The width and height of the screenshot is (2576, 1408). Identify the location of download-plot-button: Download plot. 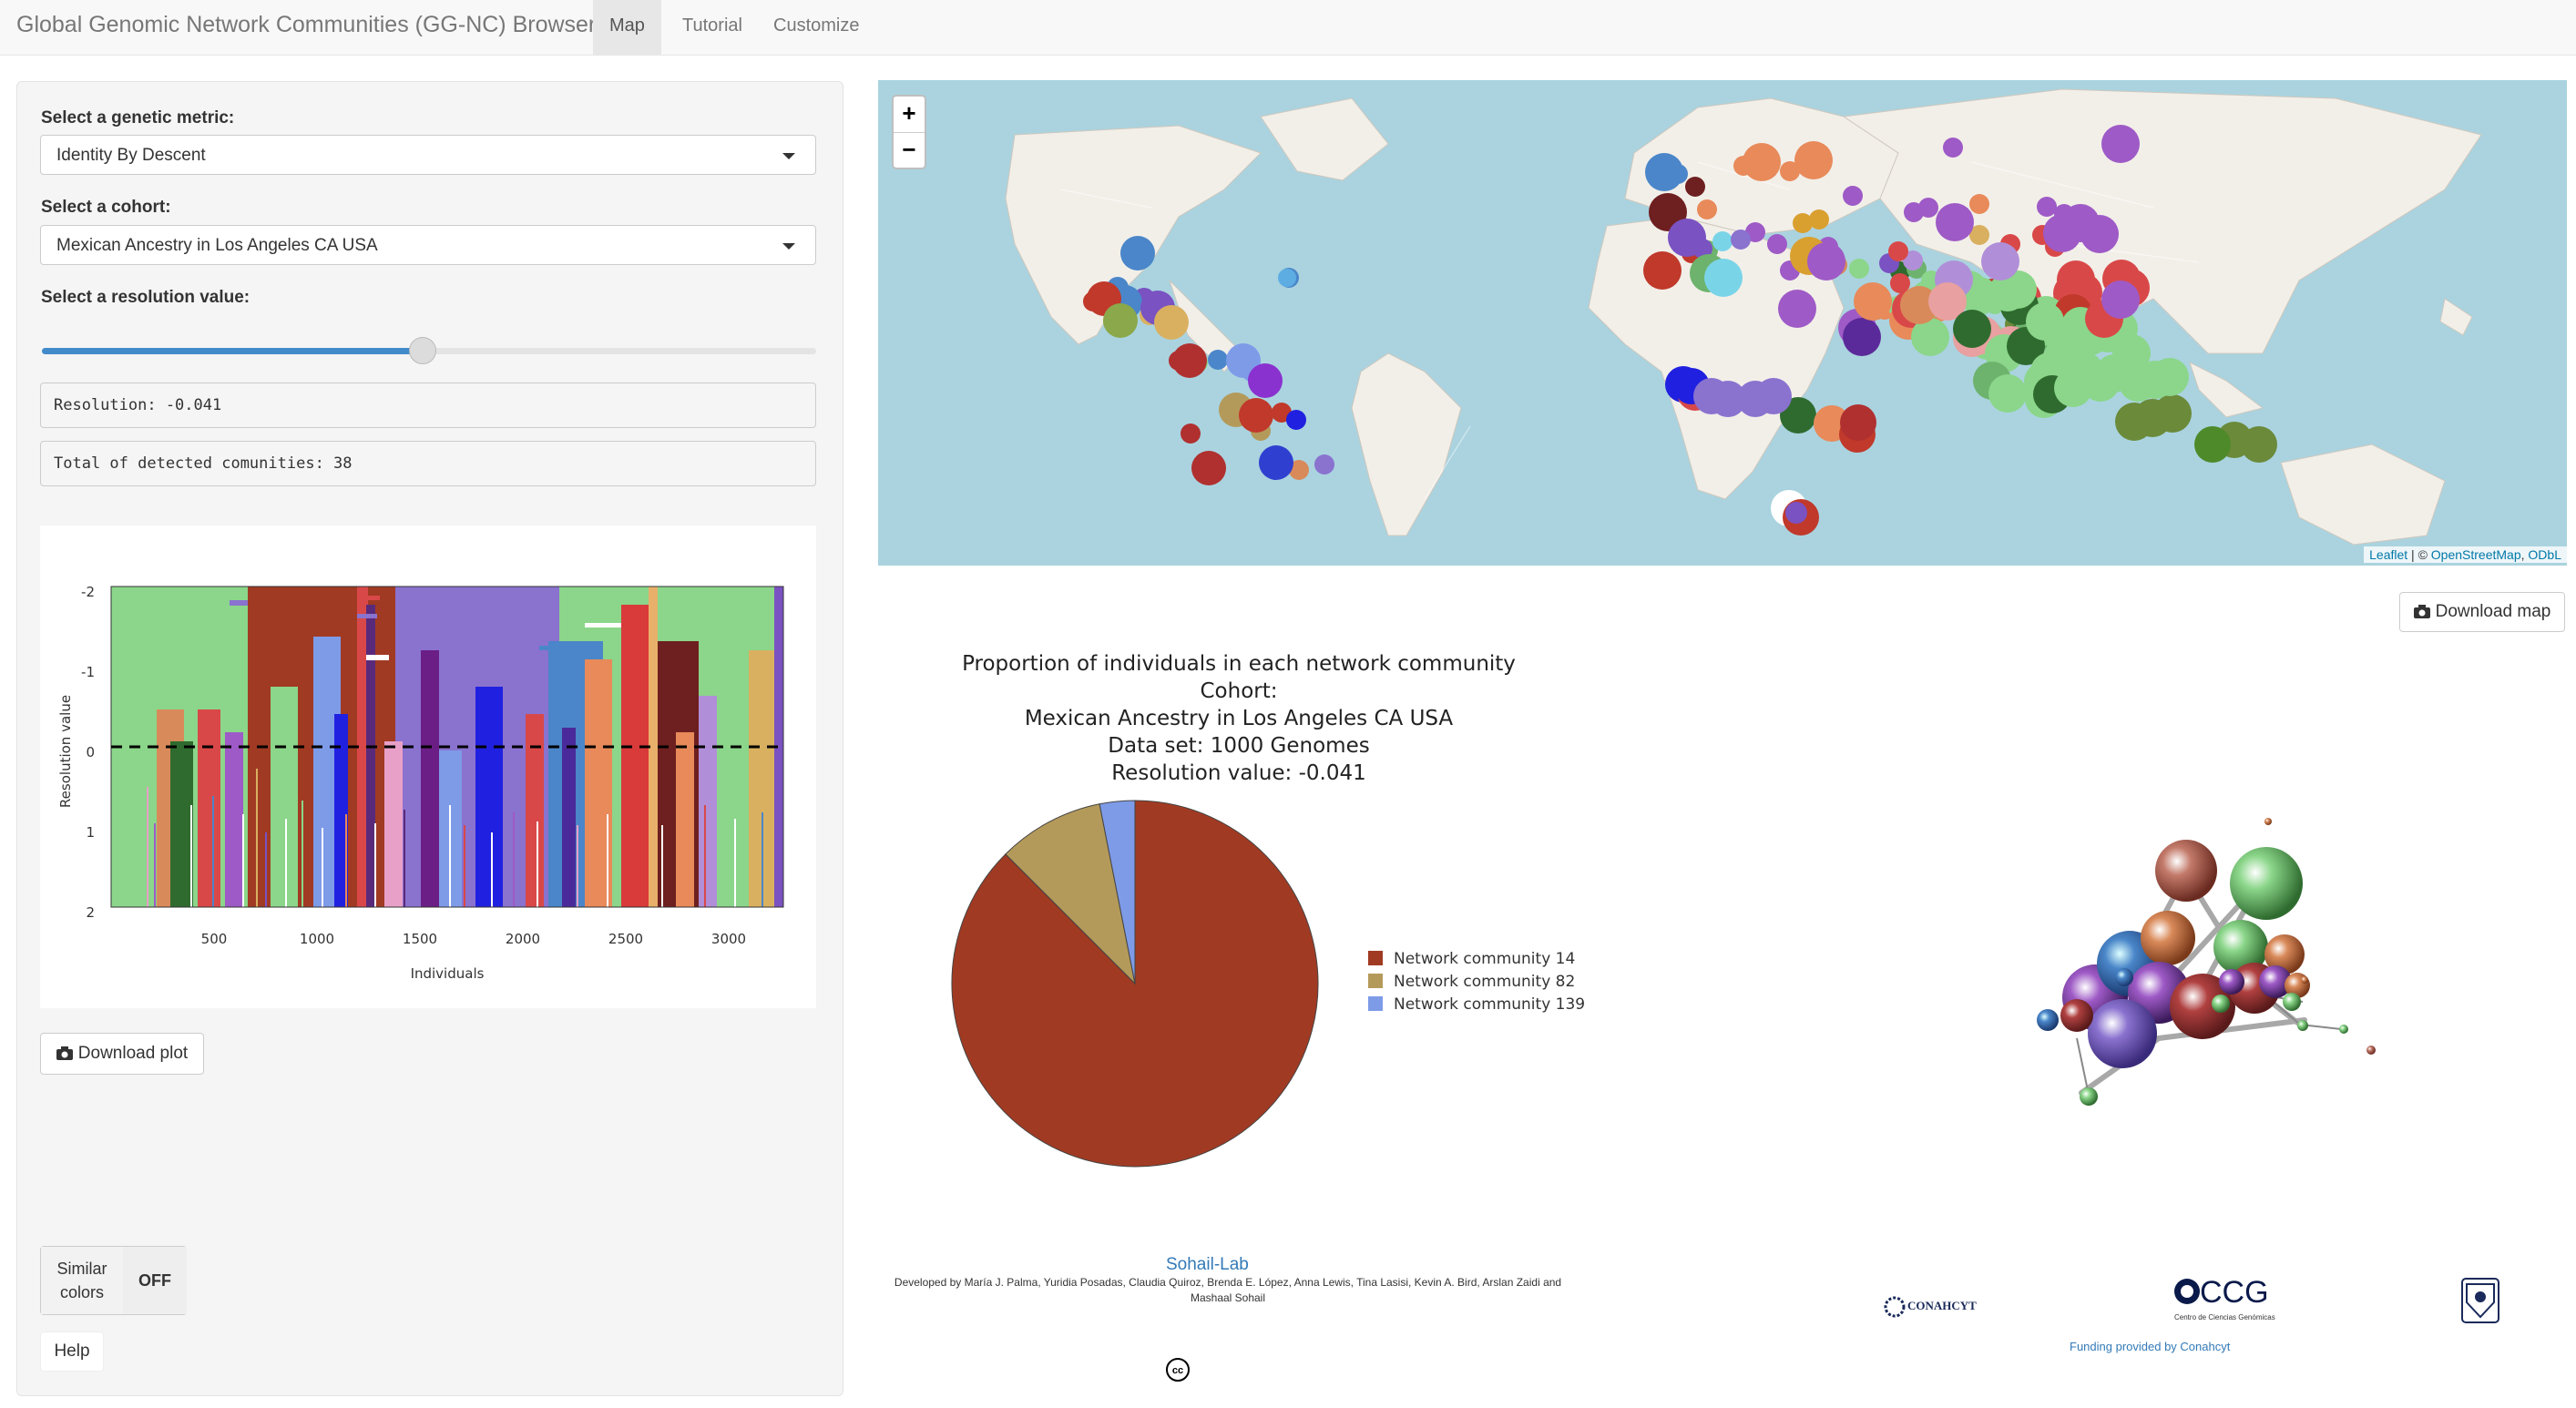
(122, 1054).